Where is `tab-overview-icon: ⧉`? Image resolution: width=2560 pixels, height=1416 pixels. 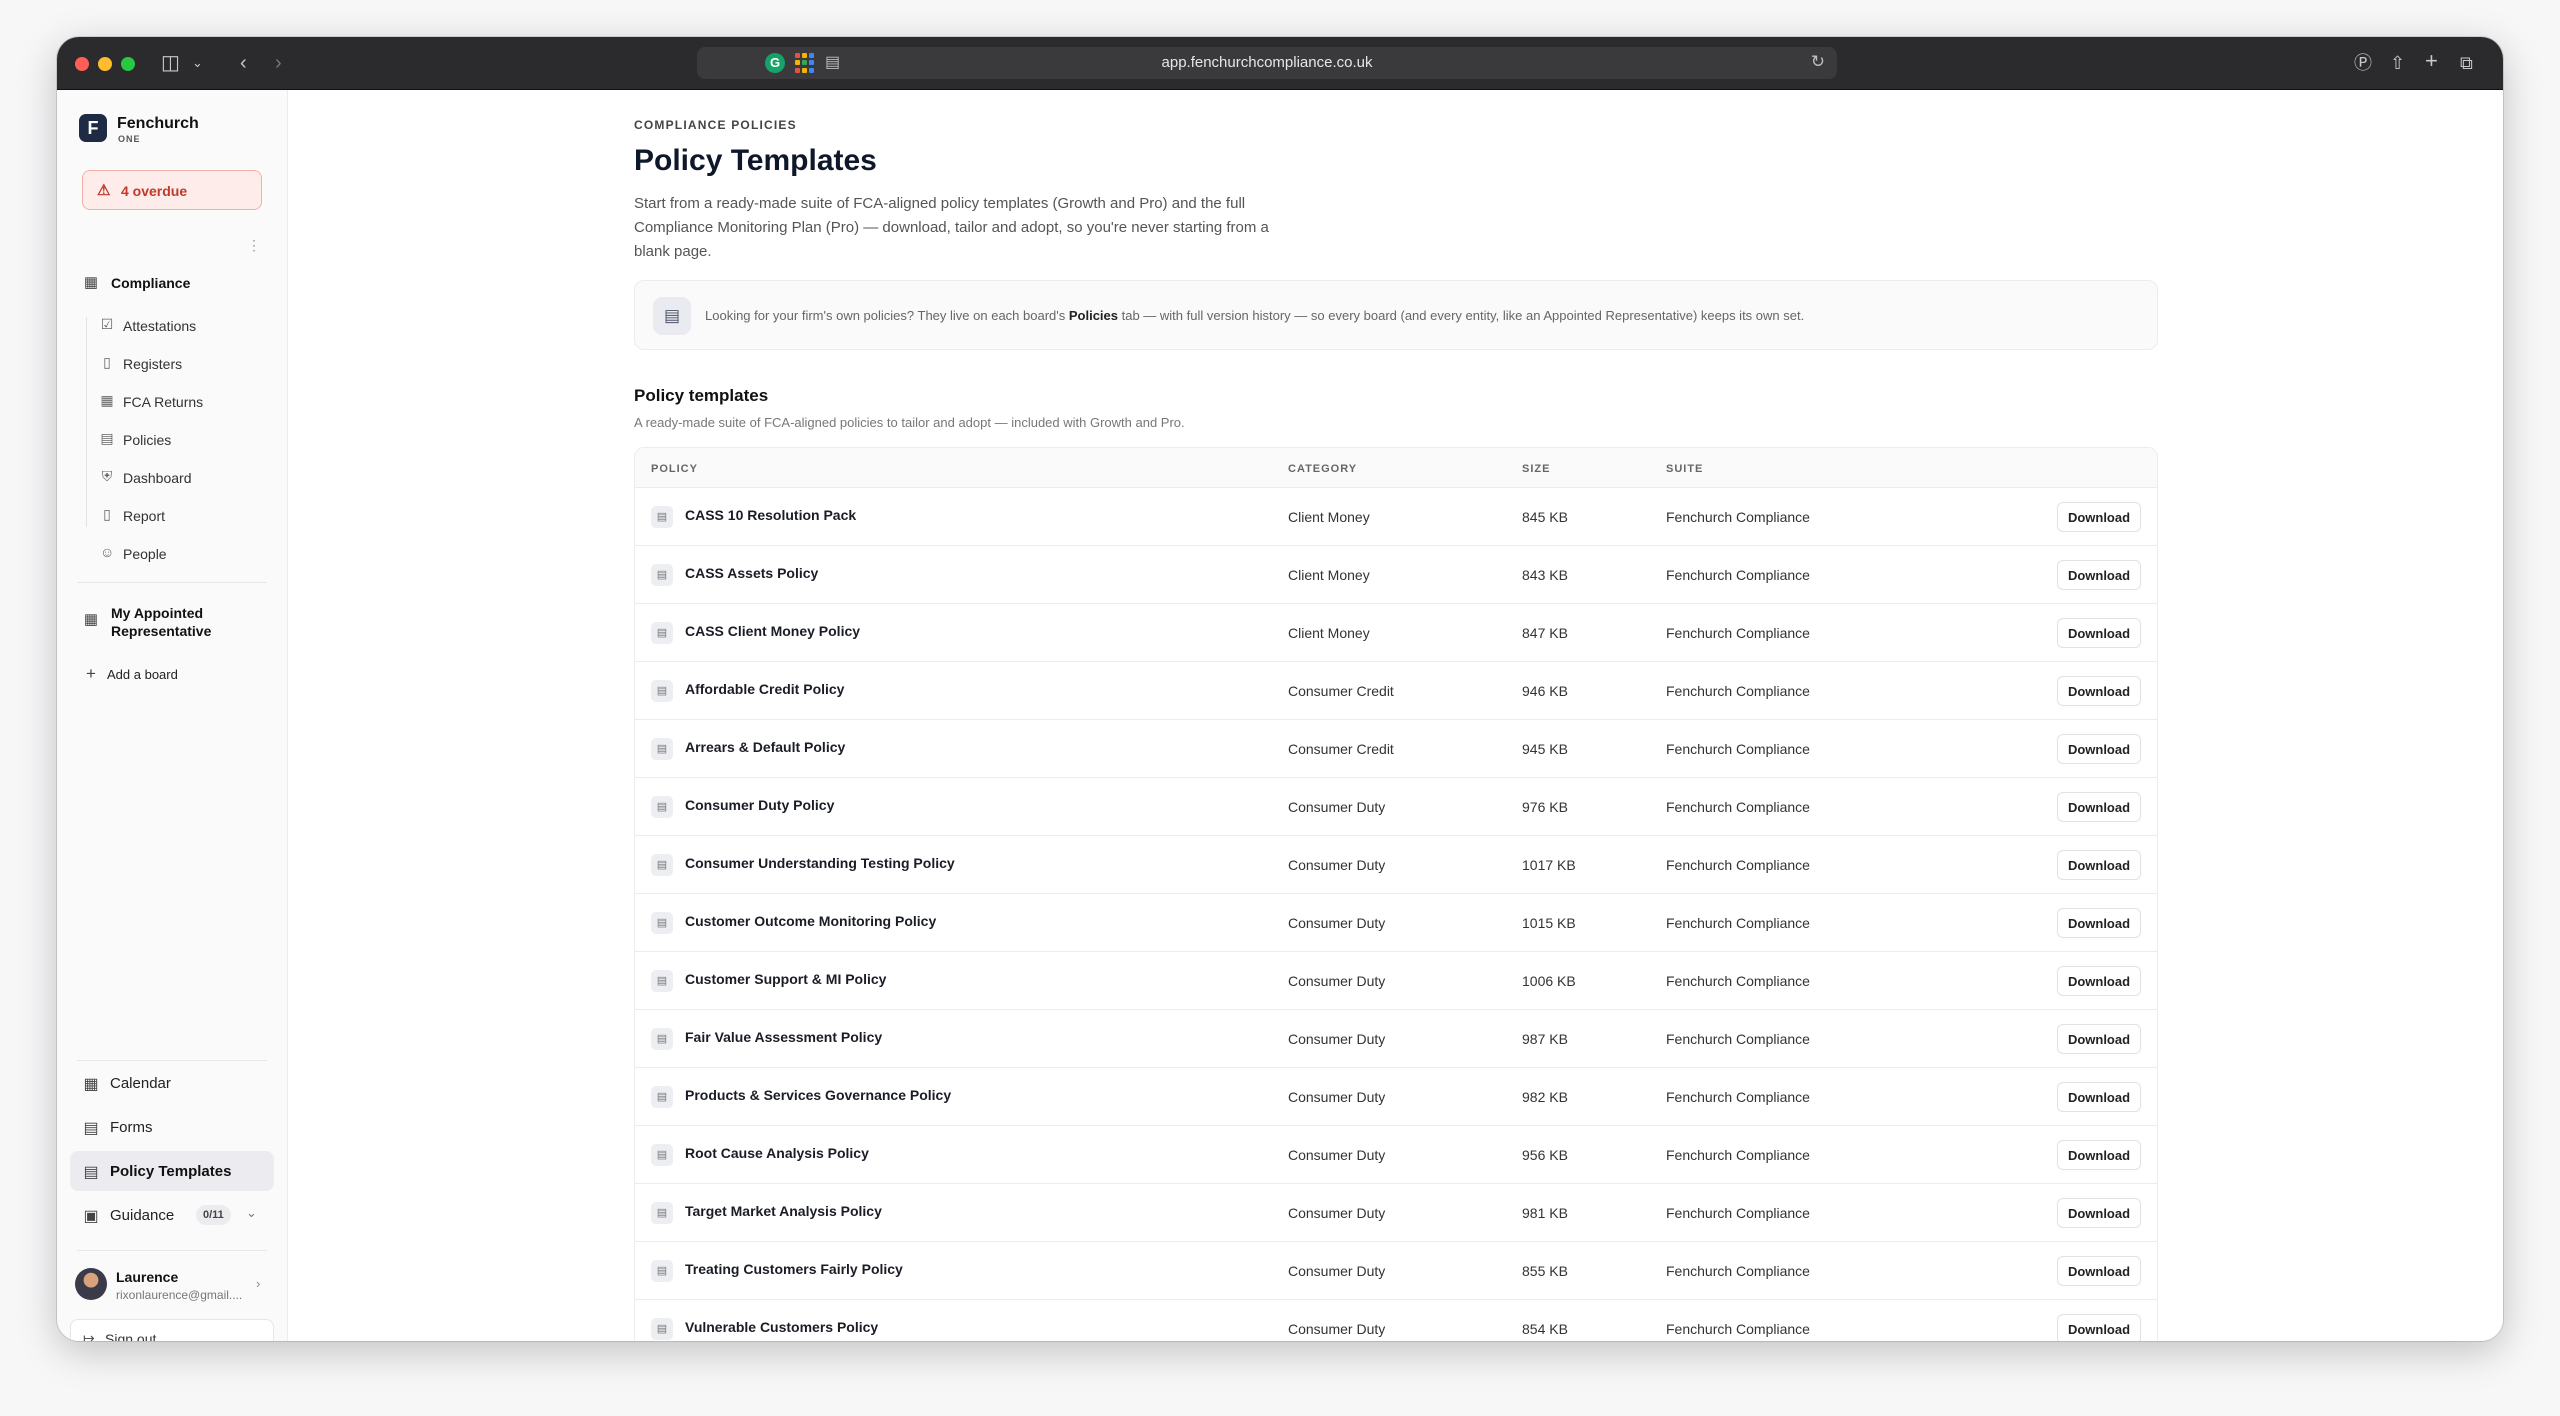 tab-overview-icon: ⧉ is located at coordinates (2466, 63).